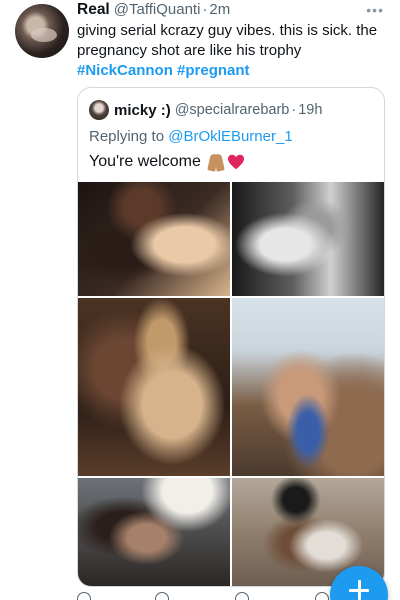  Describe the element at coordinates (84, 596) in the screenshot. I see `reply-icon` at that location.